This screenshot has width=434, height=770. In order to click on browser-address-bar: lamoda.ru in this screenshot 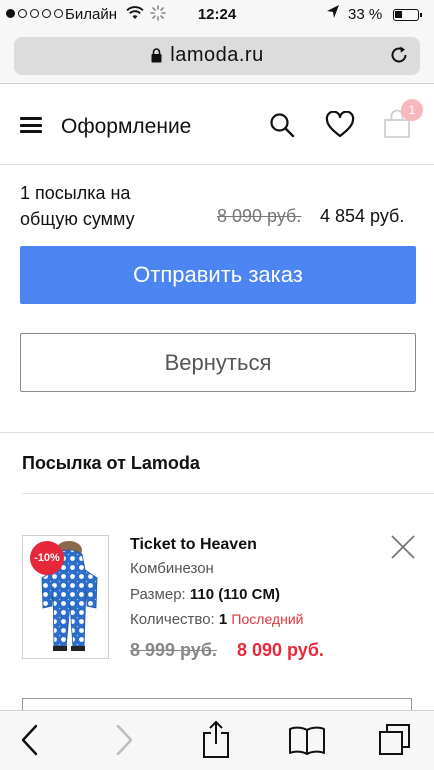, I will do `click(217, 57)`.